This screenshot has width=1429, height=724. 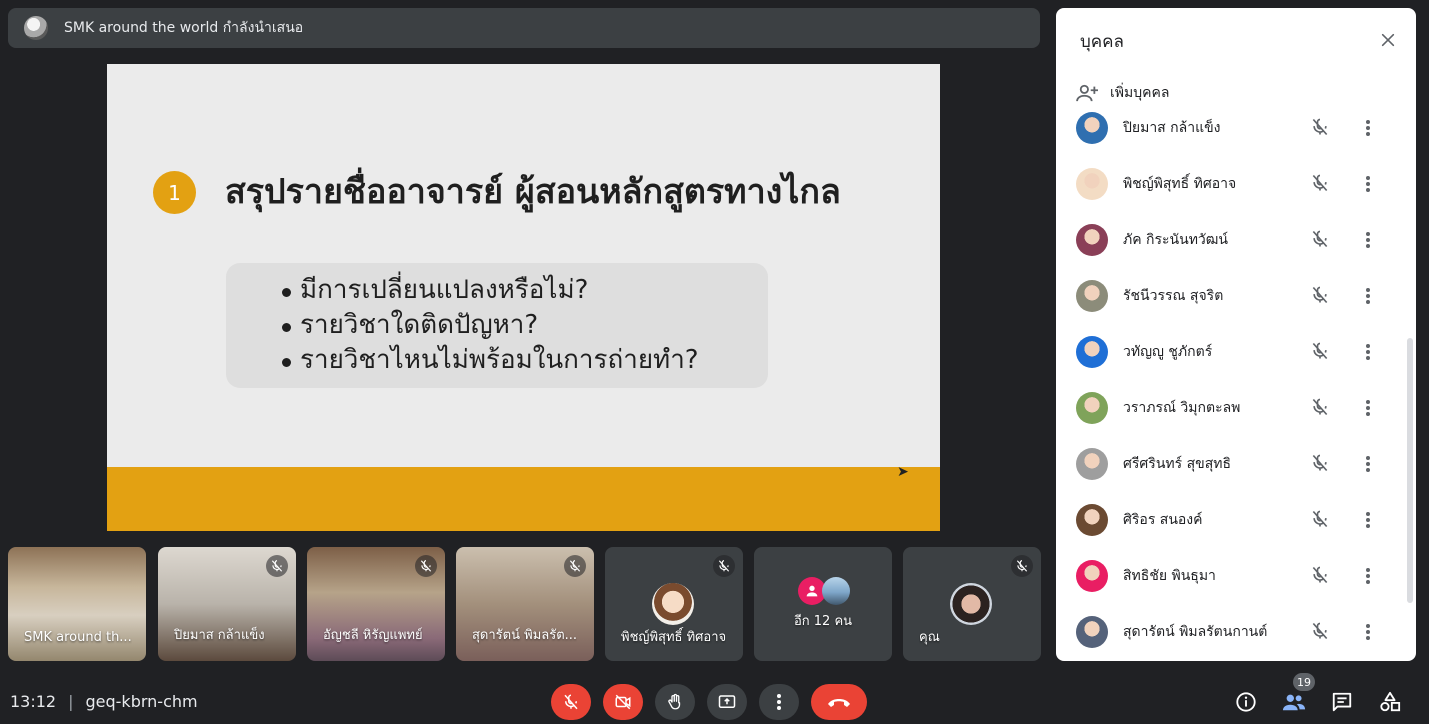 What do you see at coordinates (823, 621) in the screenshot?
I see `more-participants-label: อีก 12 คน` at bounding box center [823, 621].